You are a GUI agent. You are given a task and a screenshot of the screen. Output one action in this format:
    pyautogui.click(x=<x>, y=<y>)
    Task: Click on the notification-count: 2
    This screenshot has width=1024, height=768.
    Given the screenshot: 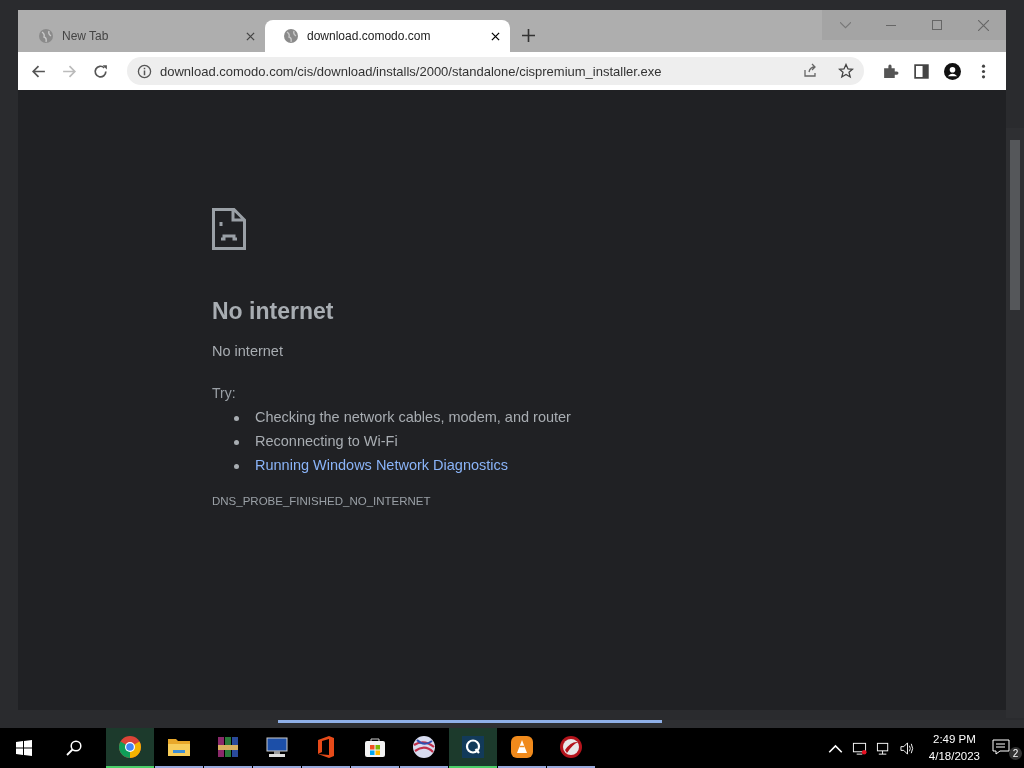 What is the action you would take?
    pyautogui.click(x=1015, y=753)
    